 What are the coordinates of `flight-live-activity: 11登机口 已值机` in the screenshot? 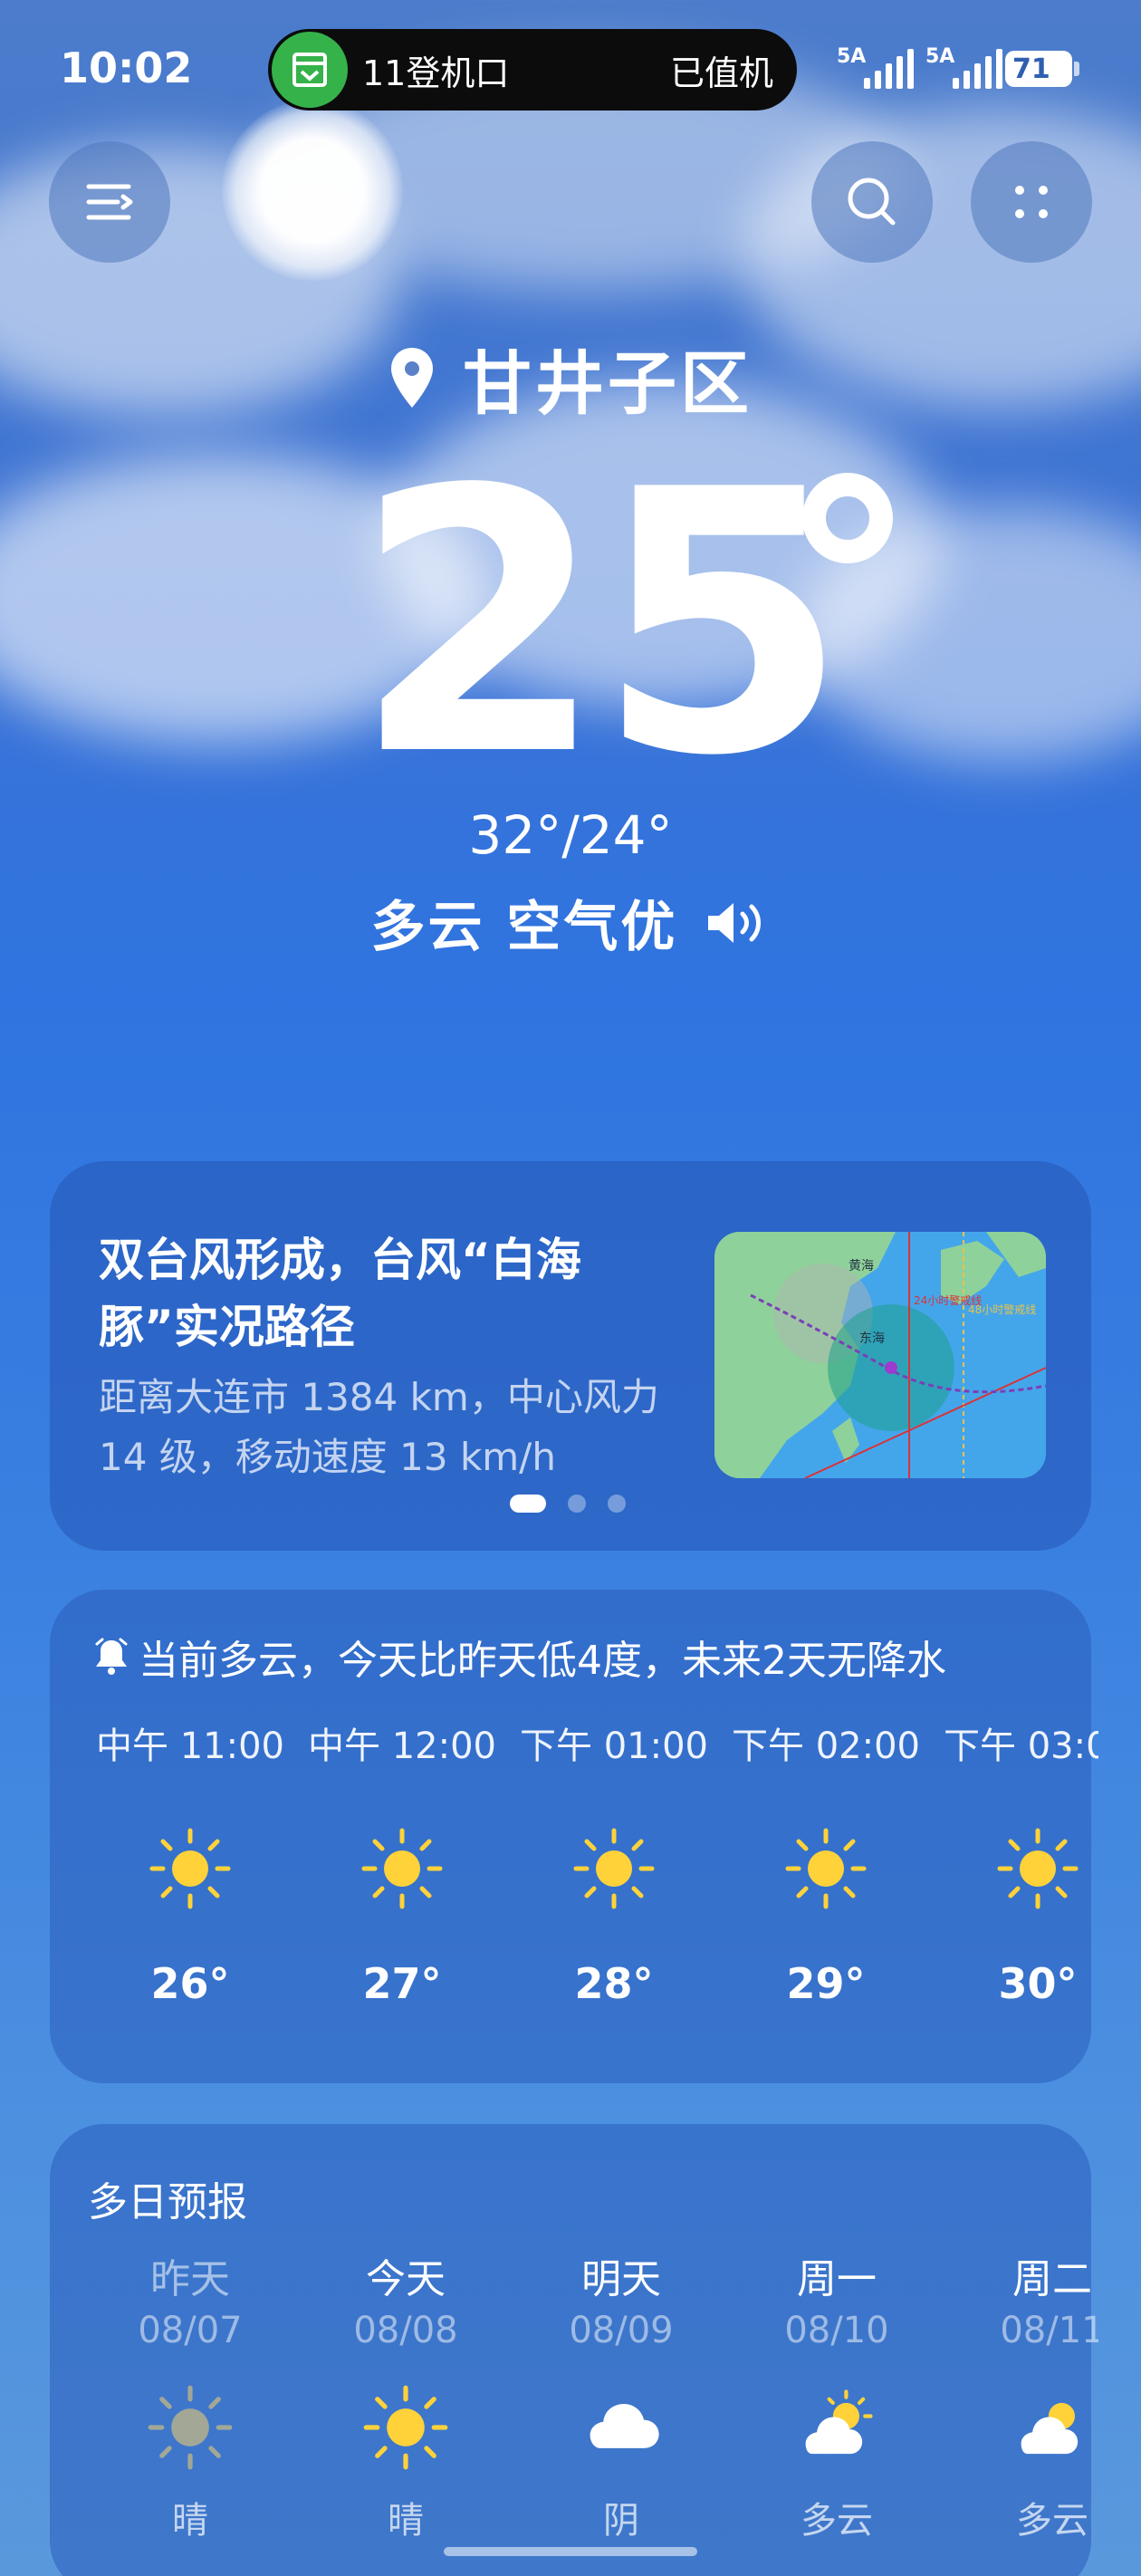 It's located at (532, 70).